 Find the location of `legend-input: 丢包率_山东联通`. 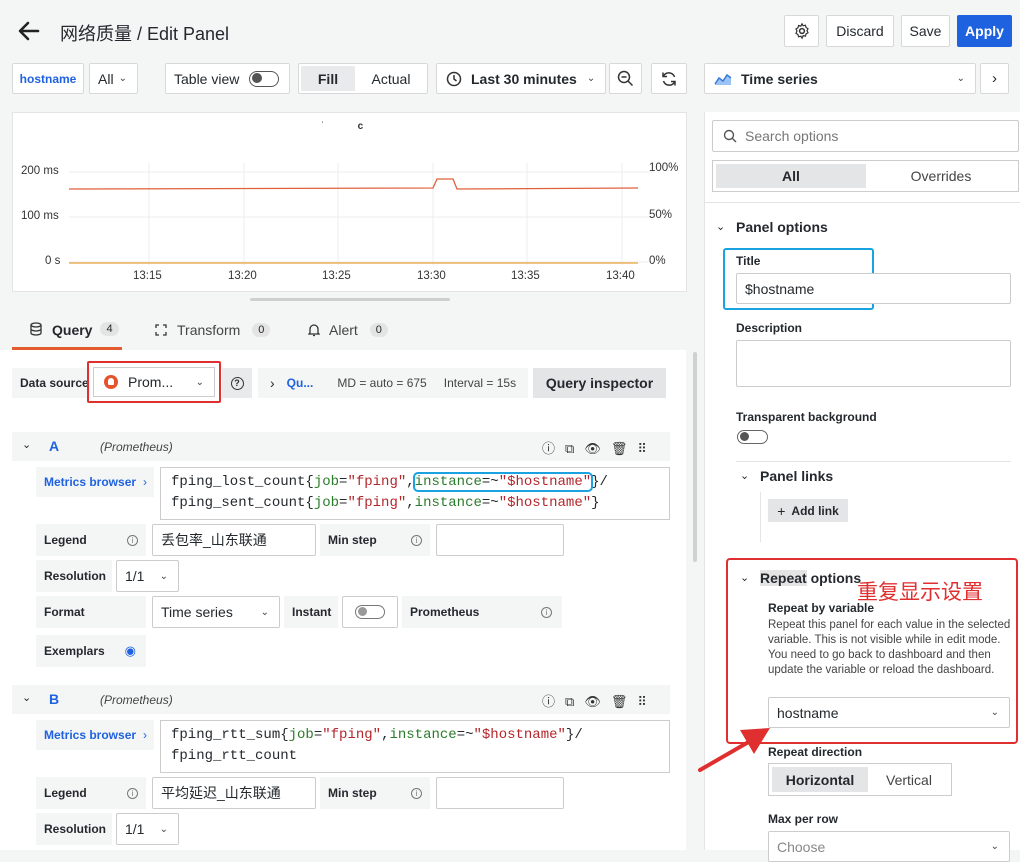

legend-input: 丢包率_山东联通 is located at coordinates (234, 540).